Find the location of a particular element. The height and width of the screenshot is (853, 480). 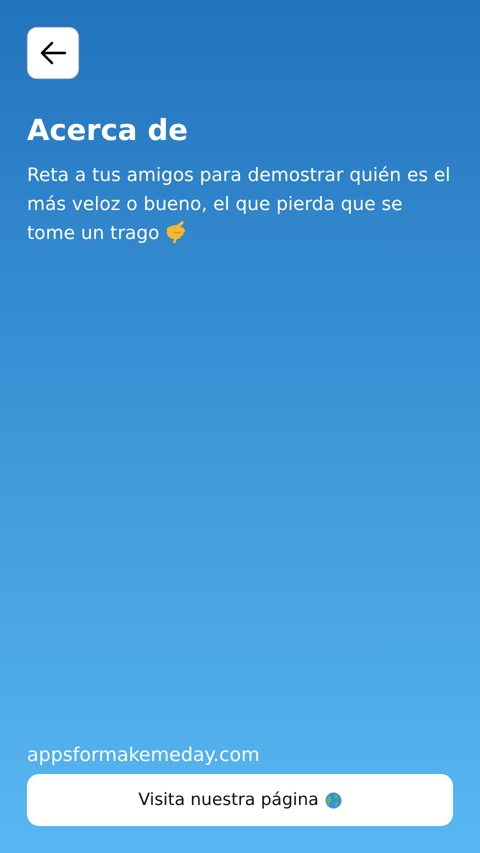

back-button is located at coordinates (53, 53).